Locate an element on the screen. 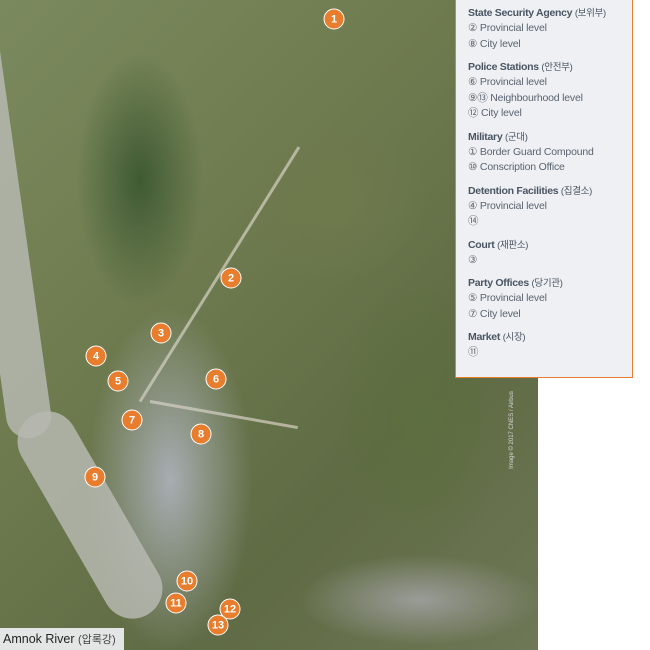  legend-title: Military is located at coordinates (485, 136).